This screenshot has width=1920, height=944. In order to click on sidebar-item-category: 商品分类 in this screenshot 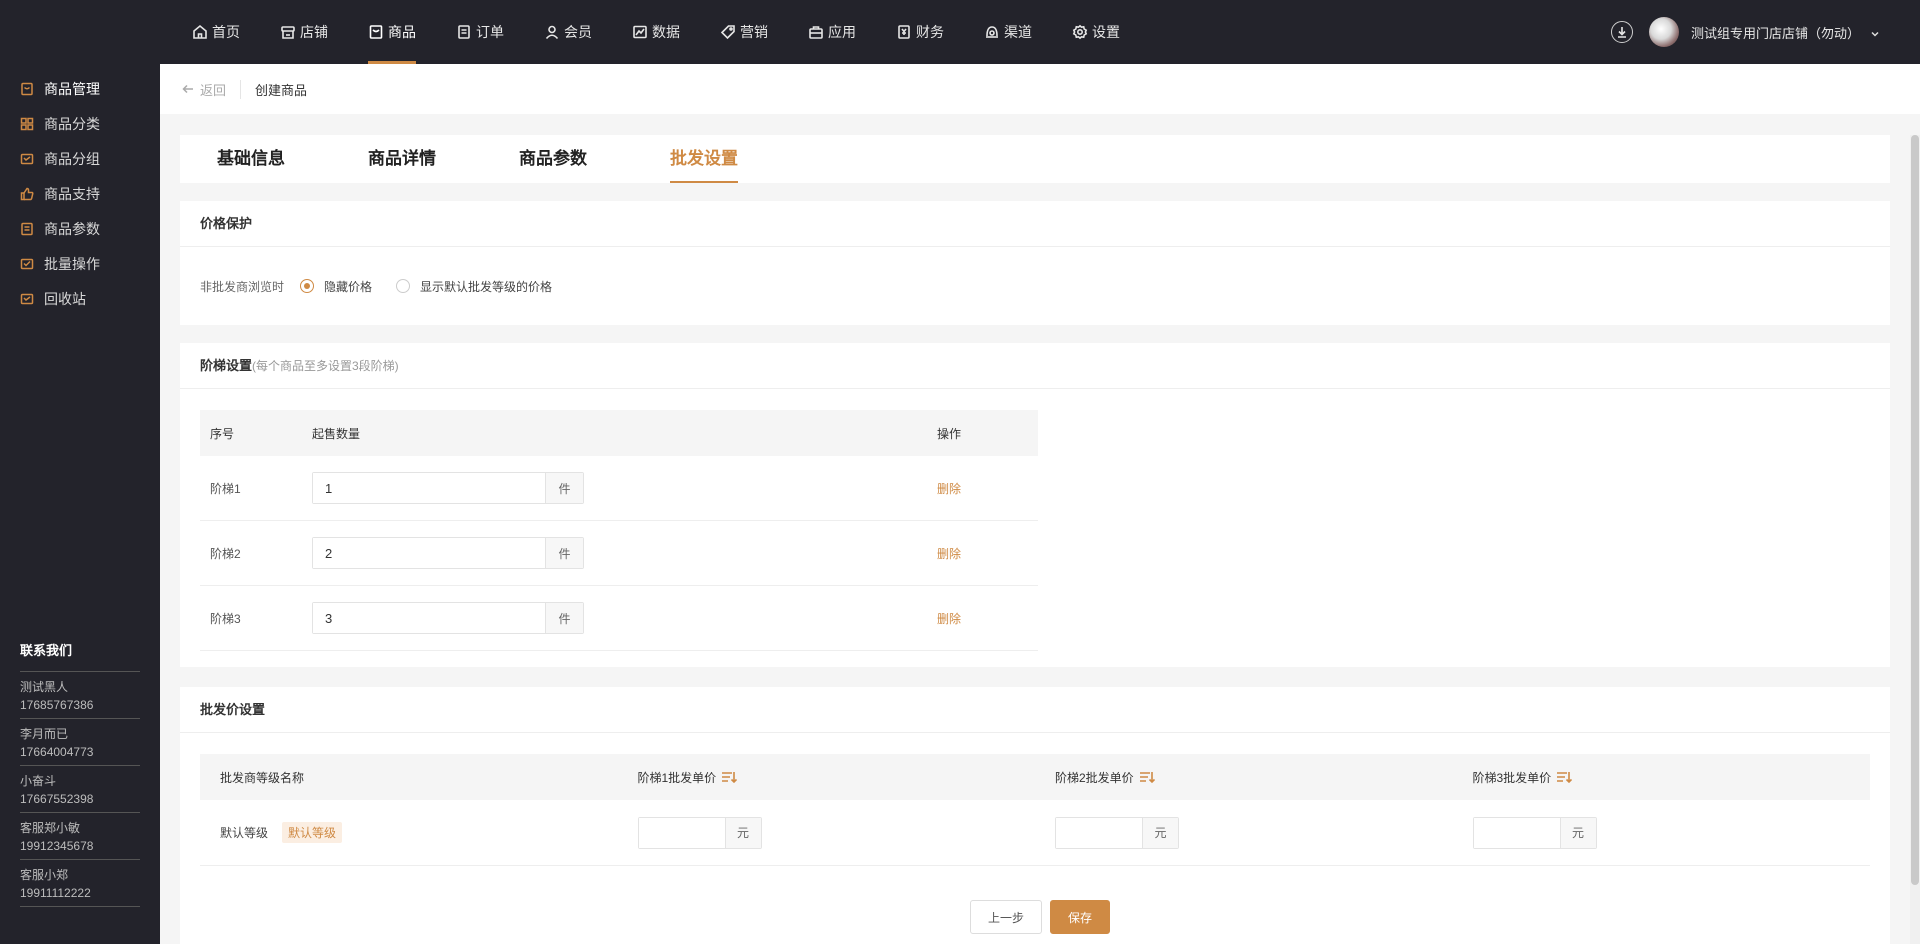, I will do `click(80, 123)`.